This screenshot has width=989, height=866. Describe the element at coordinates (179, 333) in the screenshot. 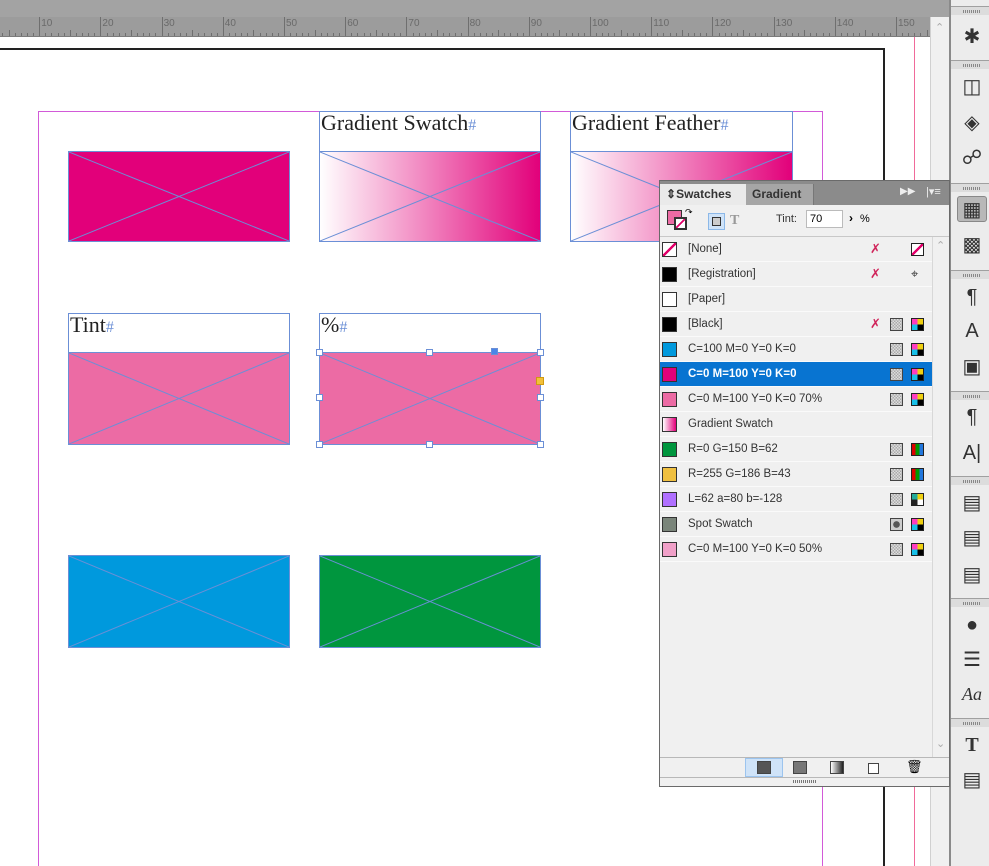

I see `tint-label-frame: Tint#` at that location.